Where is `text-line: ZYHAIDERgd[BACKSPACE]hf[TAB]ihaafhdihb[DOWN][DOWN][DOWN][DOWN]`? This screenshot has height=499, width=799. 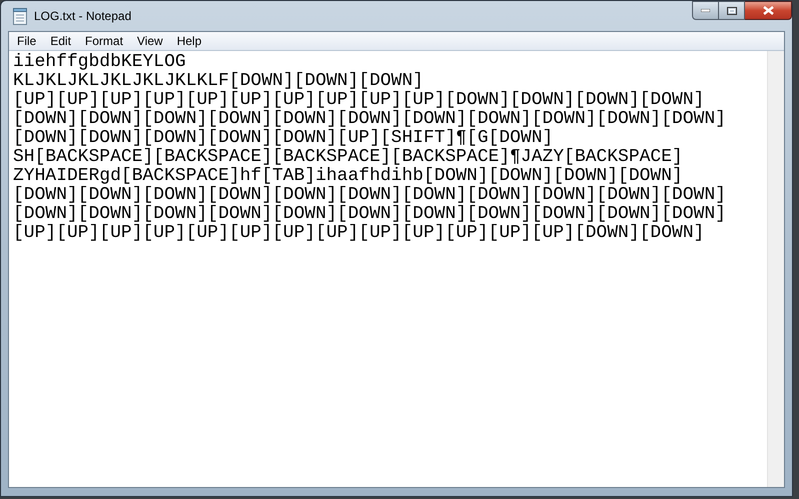 text-line: ZYHAIDERgd[BACKSPACE]hf[TAB]ihaafhdihb[DOWN][DOWN][DOWN][DOWN] is located at coordinates (348, 176).